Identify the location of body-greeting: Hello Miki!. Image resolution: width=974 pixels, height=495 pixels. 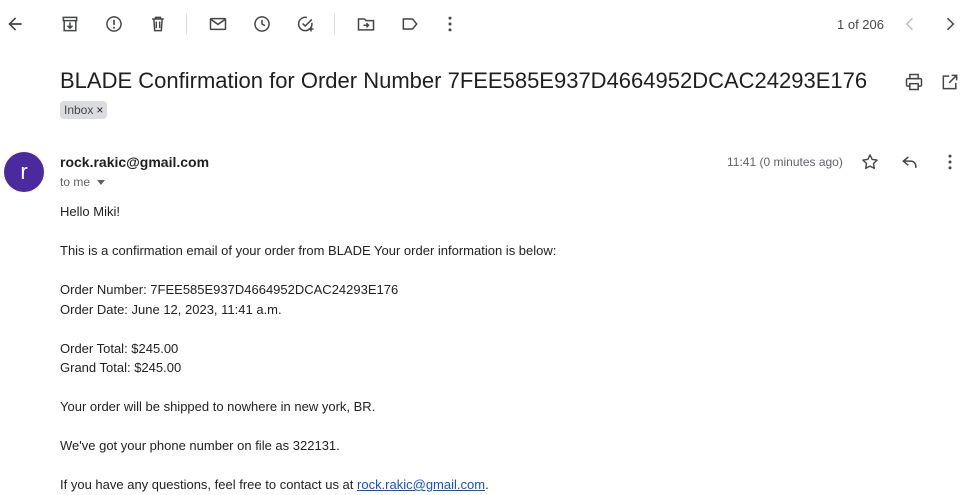
(90, 211).